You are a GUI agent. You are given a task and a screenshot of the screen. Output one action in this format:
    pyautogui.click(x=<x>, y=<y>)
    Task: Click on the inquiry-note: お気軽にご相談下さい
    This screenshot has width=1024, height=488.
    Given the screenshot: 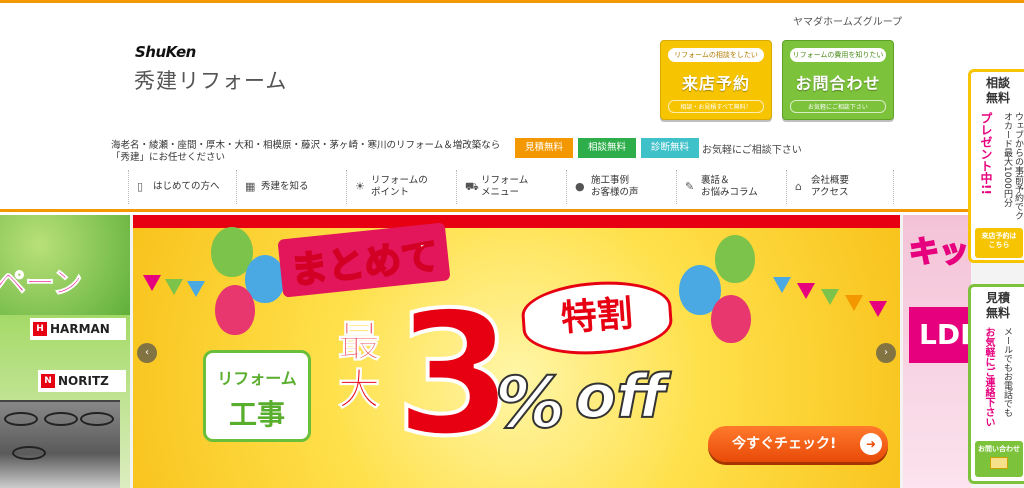 What is the action you would take?
    pyautogui.click(x=838, y=106)
    